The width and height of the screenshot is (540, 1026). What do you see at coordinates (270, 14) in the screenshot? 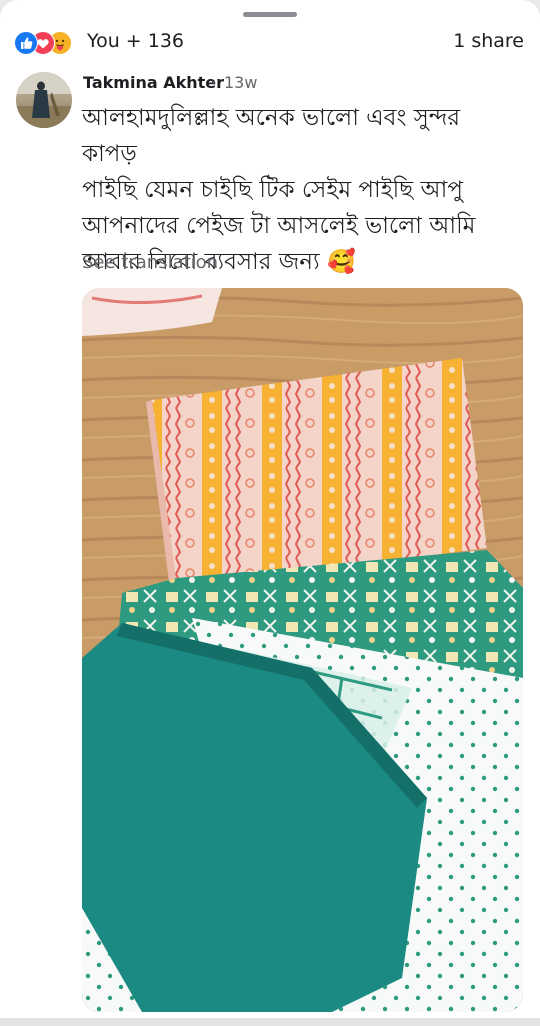
I see `drag-handle` at bounding box center [270, 14].